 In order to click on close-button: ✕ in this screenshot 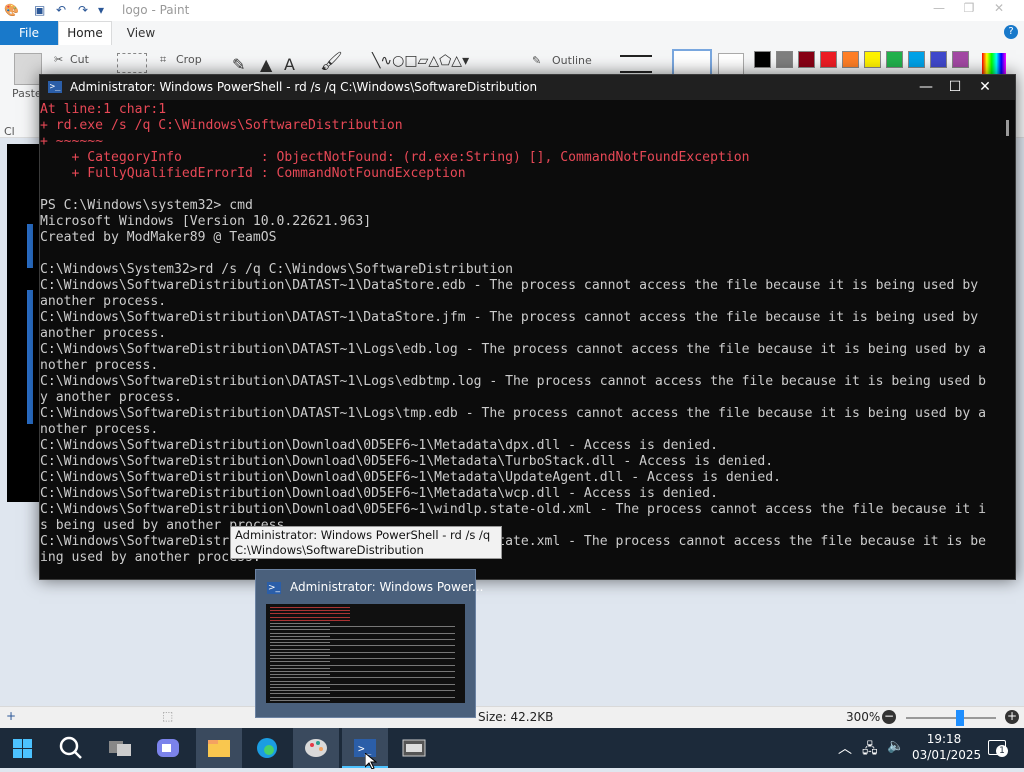, I will do `click(985, 87)`.